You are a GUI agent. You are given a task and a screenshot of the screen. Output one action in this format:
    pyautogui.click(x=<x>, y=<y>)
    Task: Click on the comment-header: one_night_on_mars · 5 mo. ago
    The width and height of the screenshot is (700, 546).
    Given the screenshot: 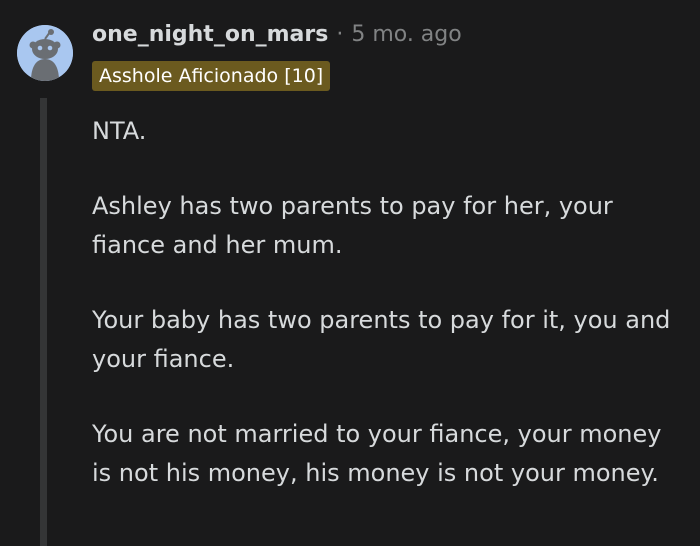 What is the action you would take?
    pyautogui.click(x=277, y=34)
    